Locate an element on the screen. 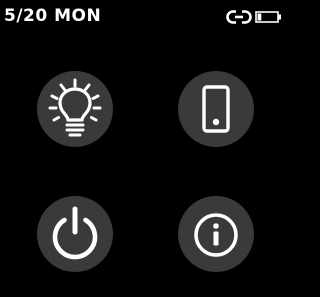 This screenshot has height=297, width=320. battery-icon is located at coordinates (268, 17).